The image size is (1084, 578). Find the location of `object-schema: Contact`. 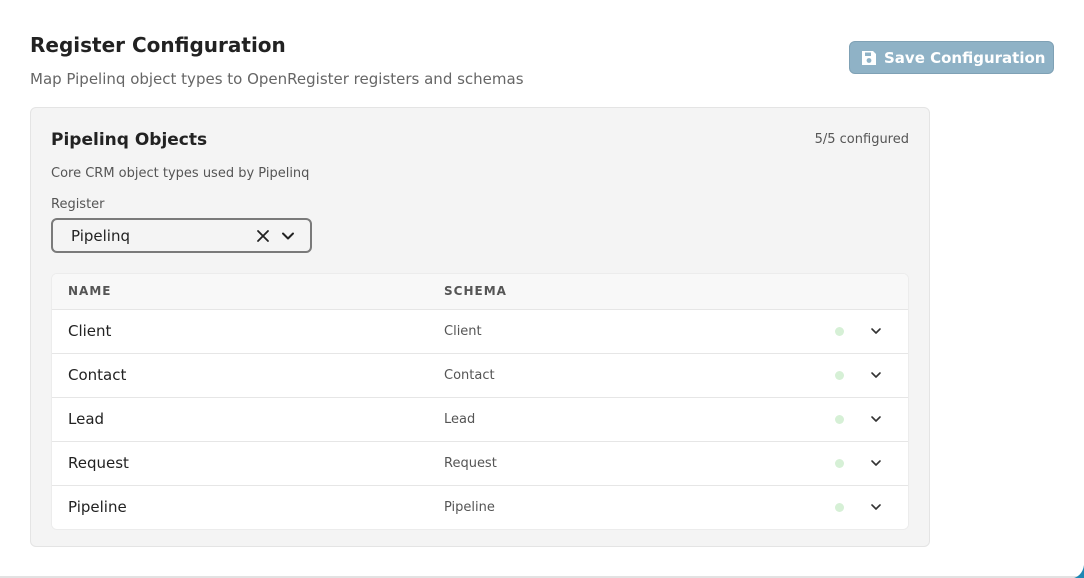

object-schema: Contact is located at coordinates (469, 375).